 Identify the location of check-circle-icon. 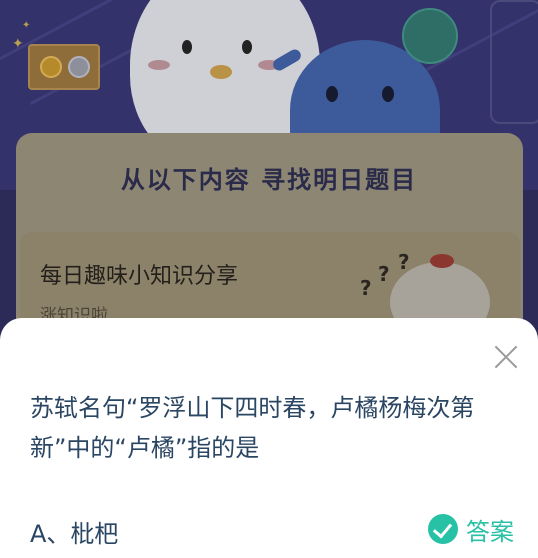
(443, 529).